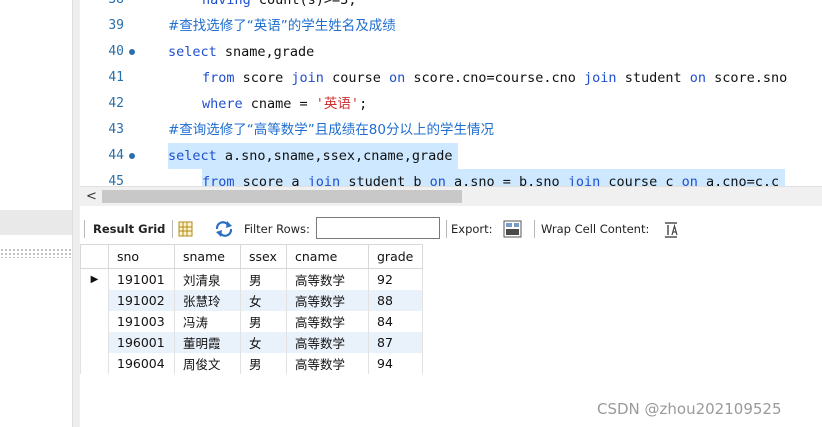 Image resolution: width=822 pixels, height=427 pixels. Describe the element at coordinates (395, 279) in the screenshot. I see `cell-grade: 92` at that location.